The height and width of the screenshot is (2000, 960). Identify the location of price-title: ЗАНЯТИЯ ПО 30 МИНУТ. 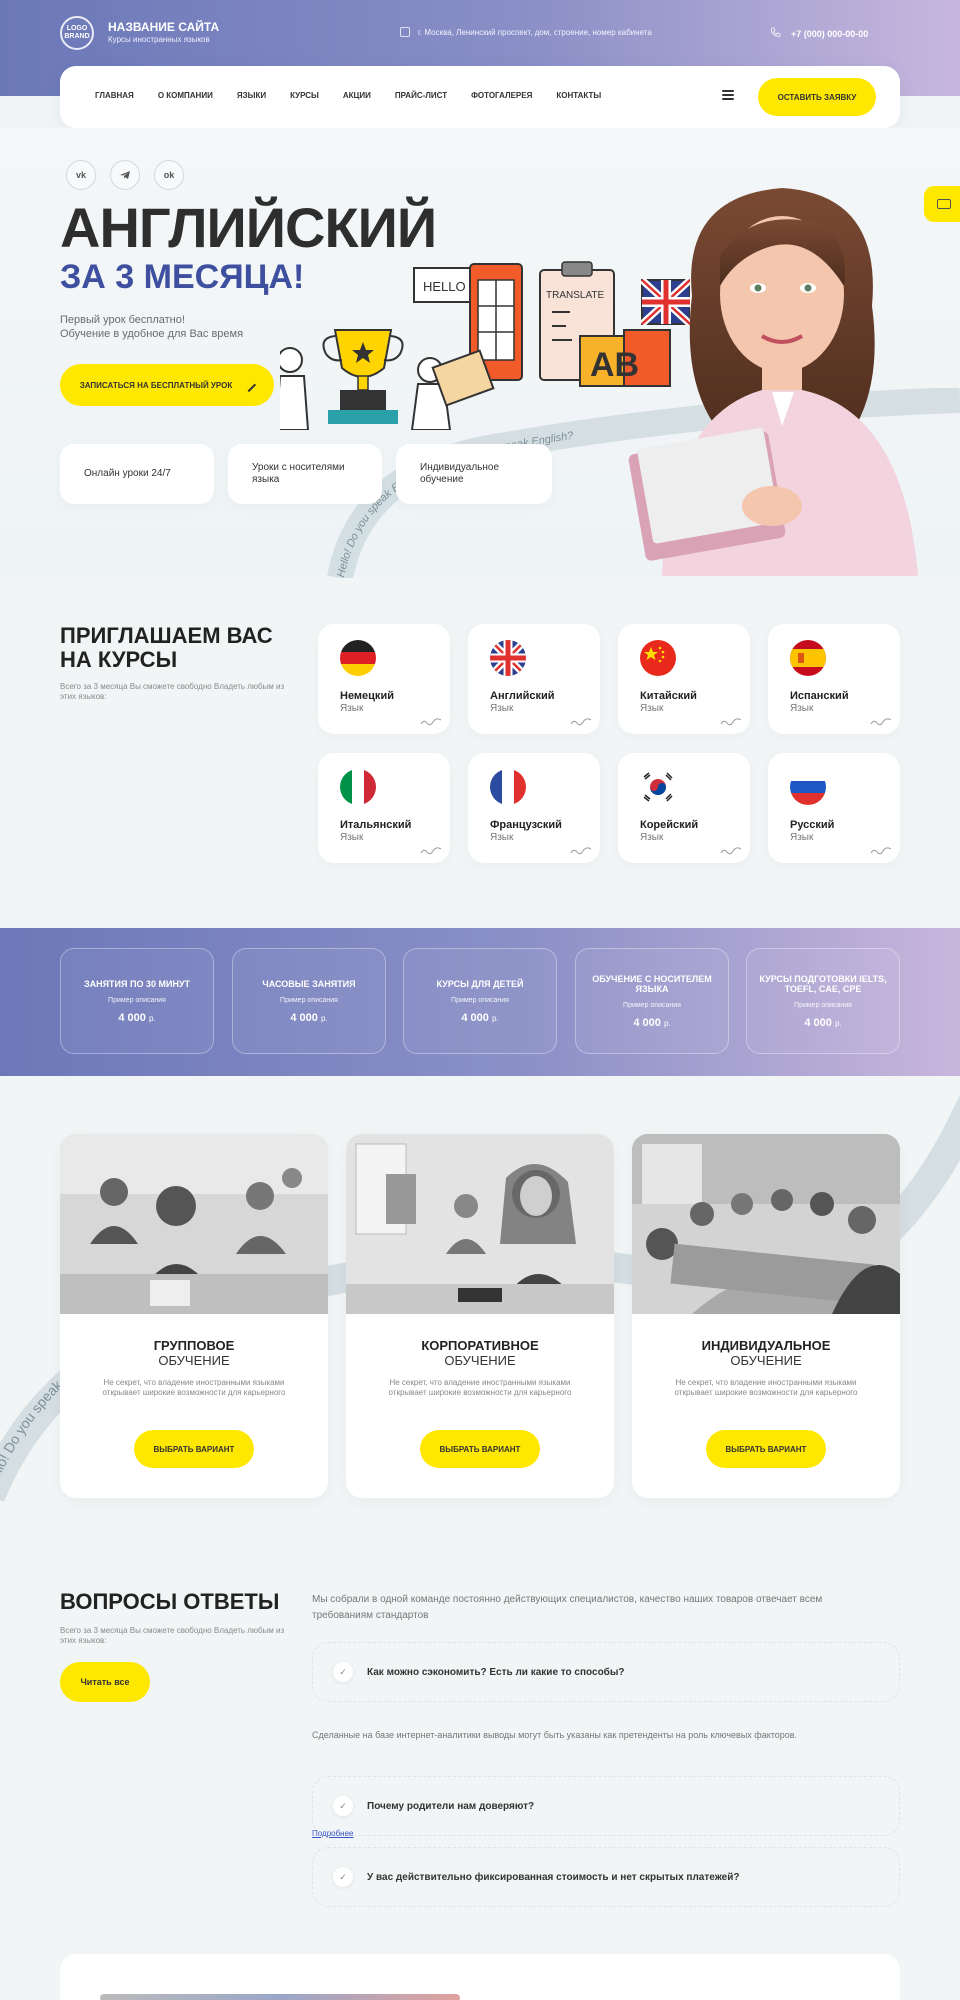
(137, 983).